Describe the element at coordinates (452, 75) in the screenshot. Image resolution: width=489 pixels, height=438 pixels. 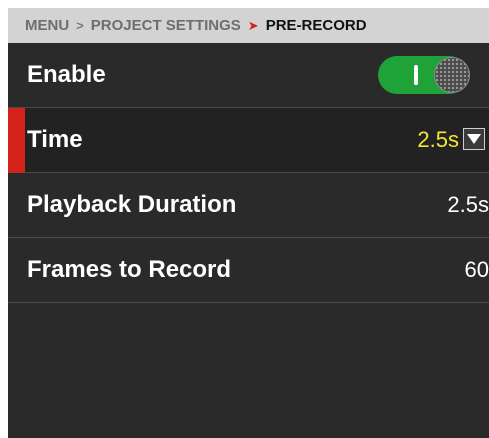
I see `toggle-knob` at that location.